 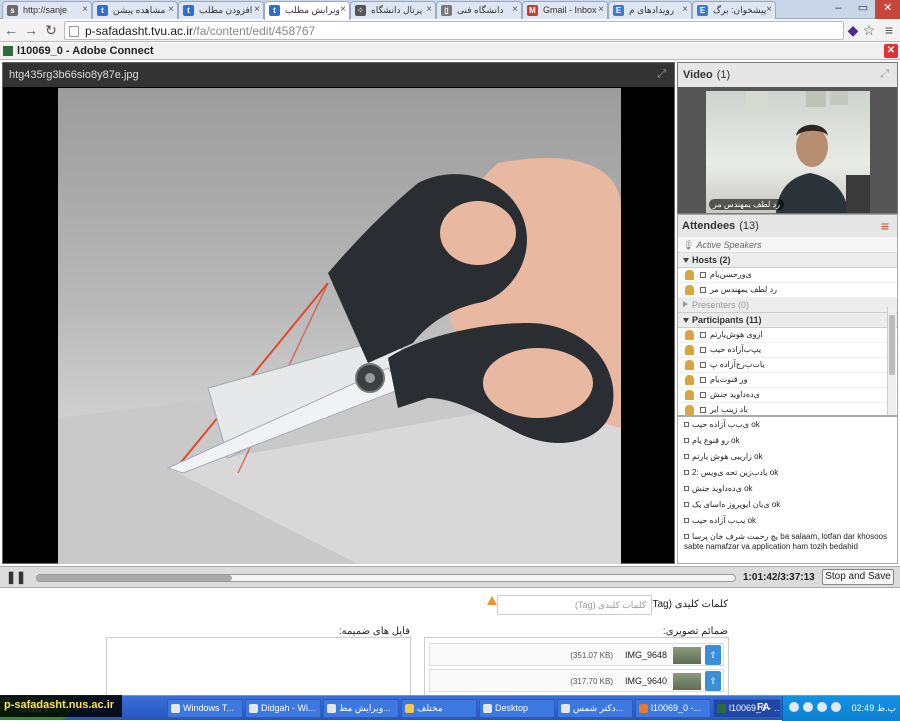 What do you see at coordinates (787, 290) in the screenshot?
I see `attendee-row: رد لطف یمهندس مر` at bounding box center [787, 290].